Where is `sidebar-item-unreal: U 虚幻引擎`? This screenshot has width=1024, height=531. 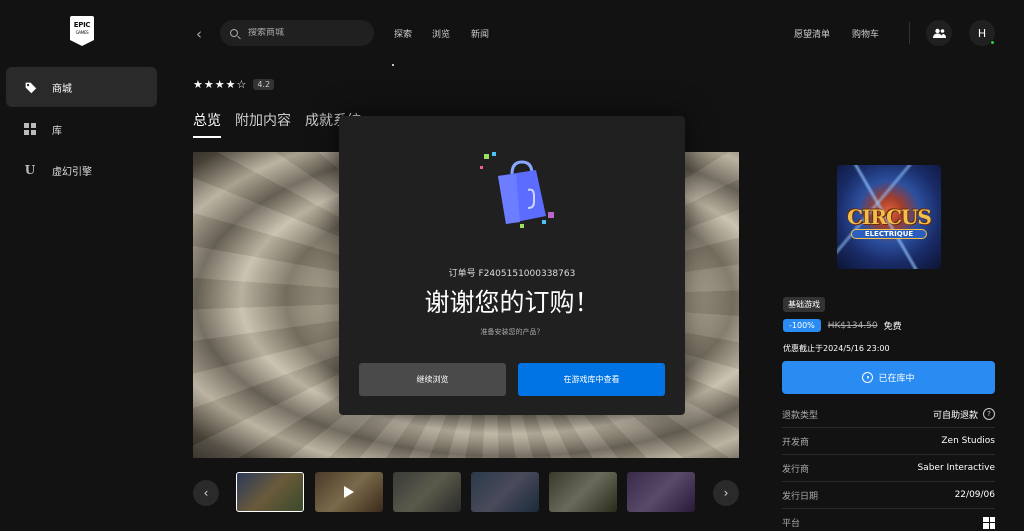 sidebar-item-unreal: U 虚幻引擎 is located at coordinates (81, 170).